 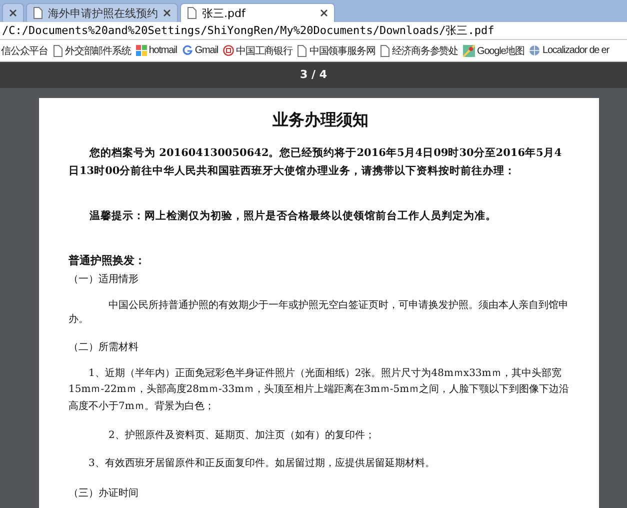 I want to click on tab-title: 张三.pdf, so click(x=224, y=13).